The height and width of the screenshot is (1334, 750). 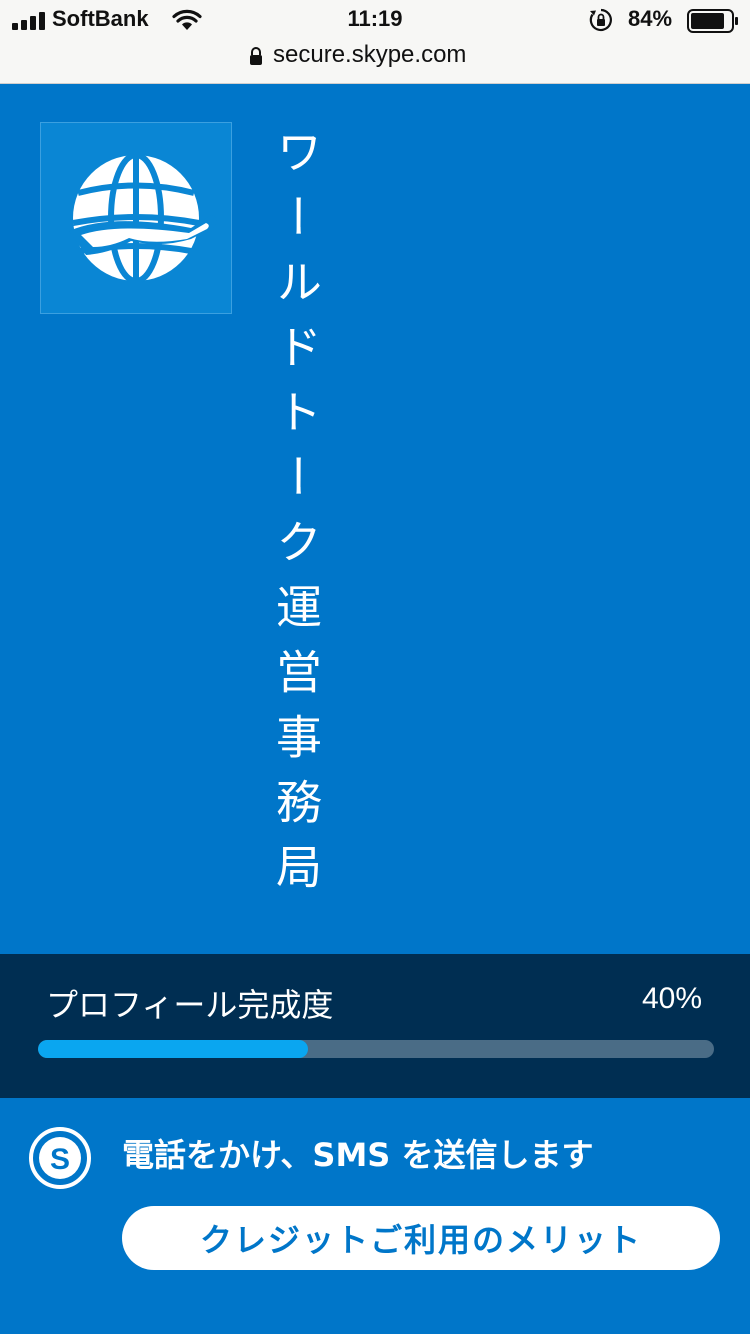 I want to click on profile-name: ワールドトーク運営事務局, so click(x=296, y=518).